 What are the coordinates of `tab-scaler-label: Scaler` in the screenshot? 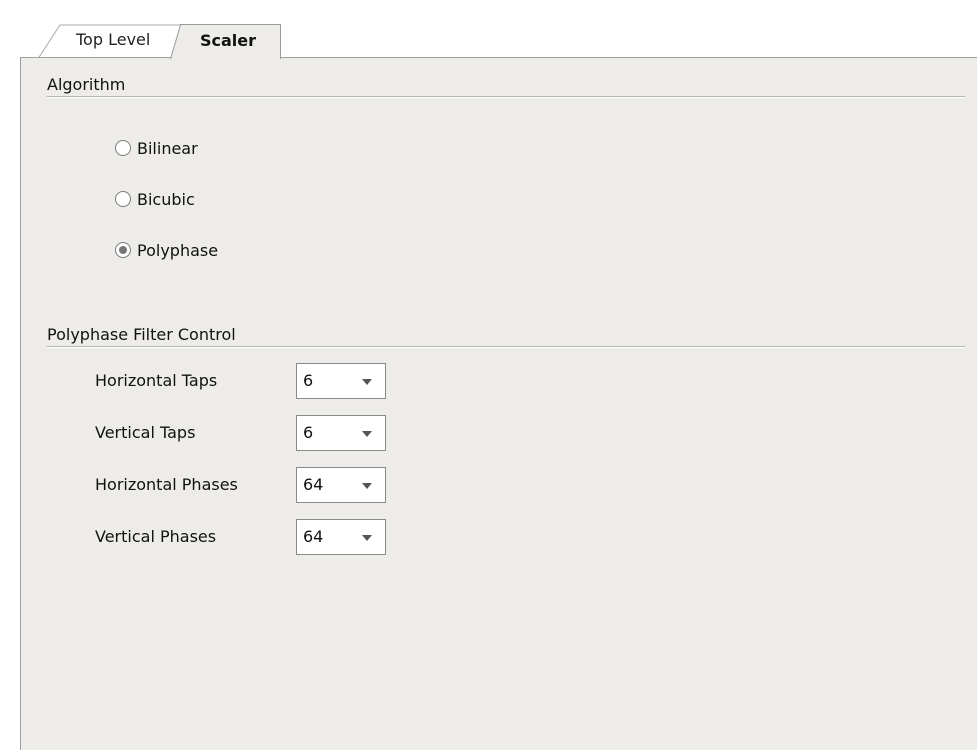 It's located at (228, 40).